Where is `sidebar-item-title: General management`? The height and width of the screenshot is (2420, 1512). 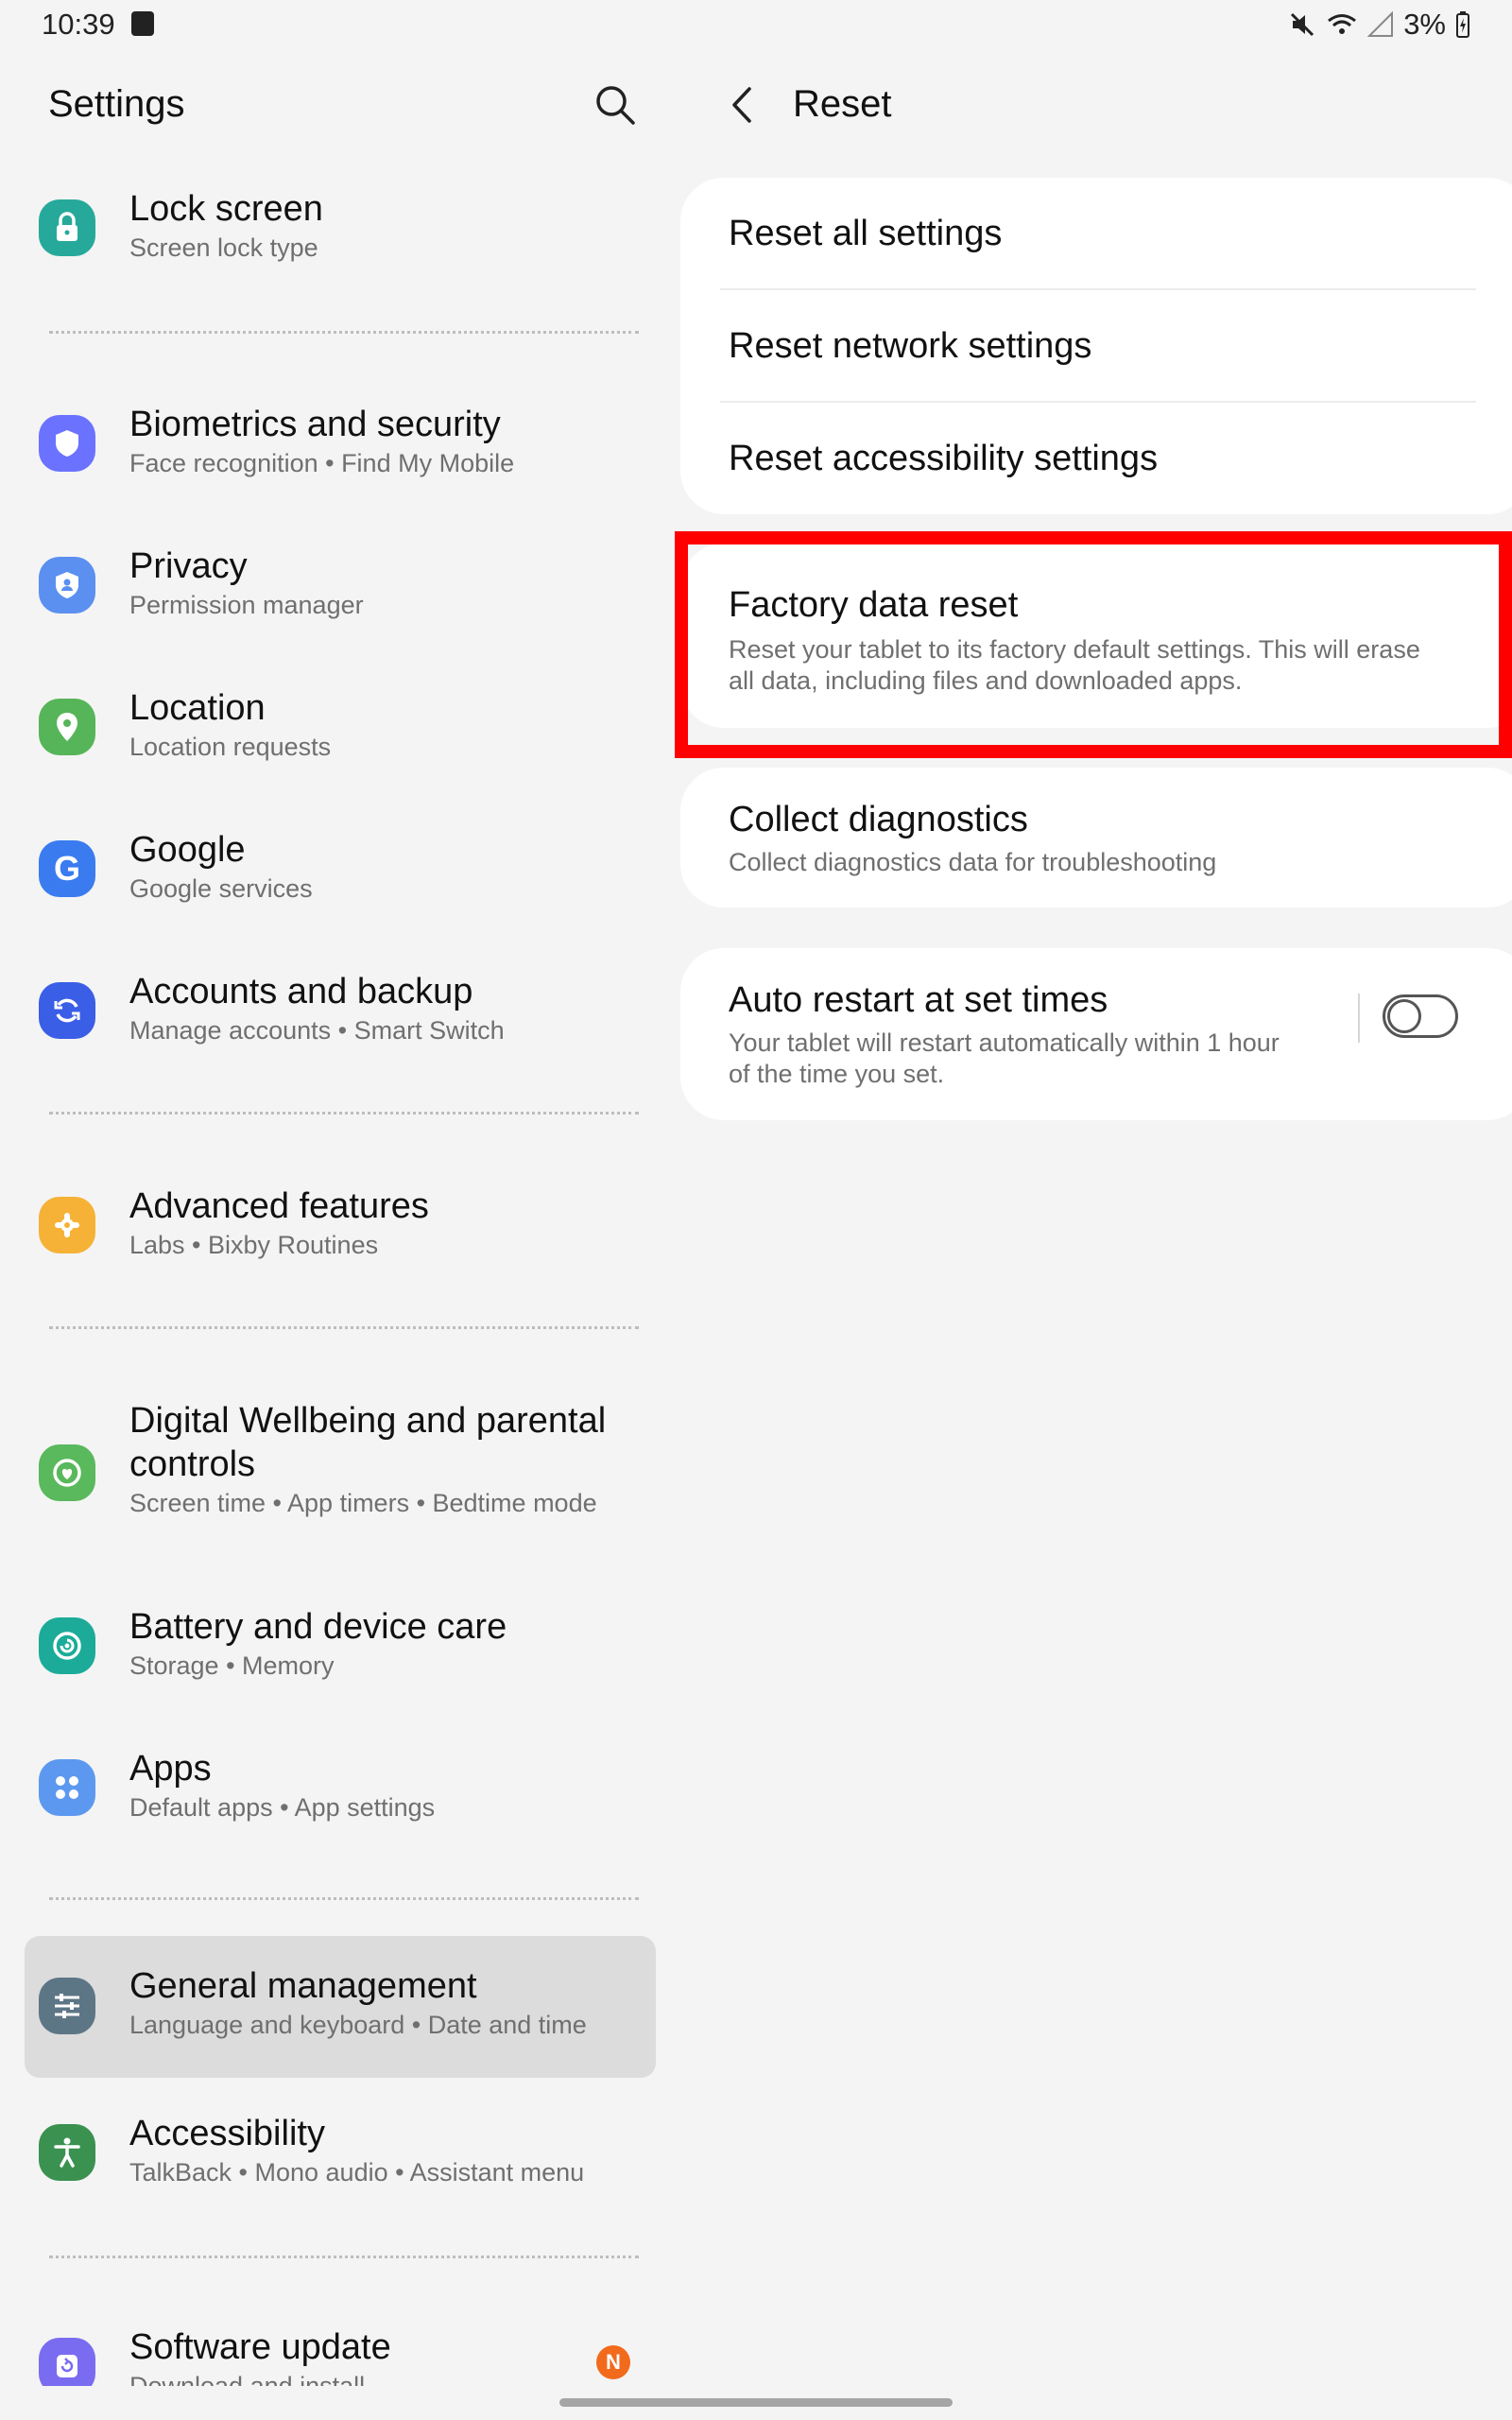 sidebar-item-title: General management is located at coordinates (303, 1986).